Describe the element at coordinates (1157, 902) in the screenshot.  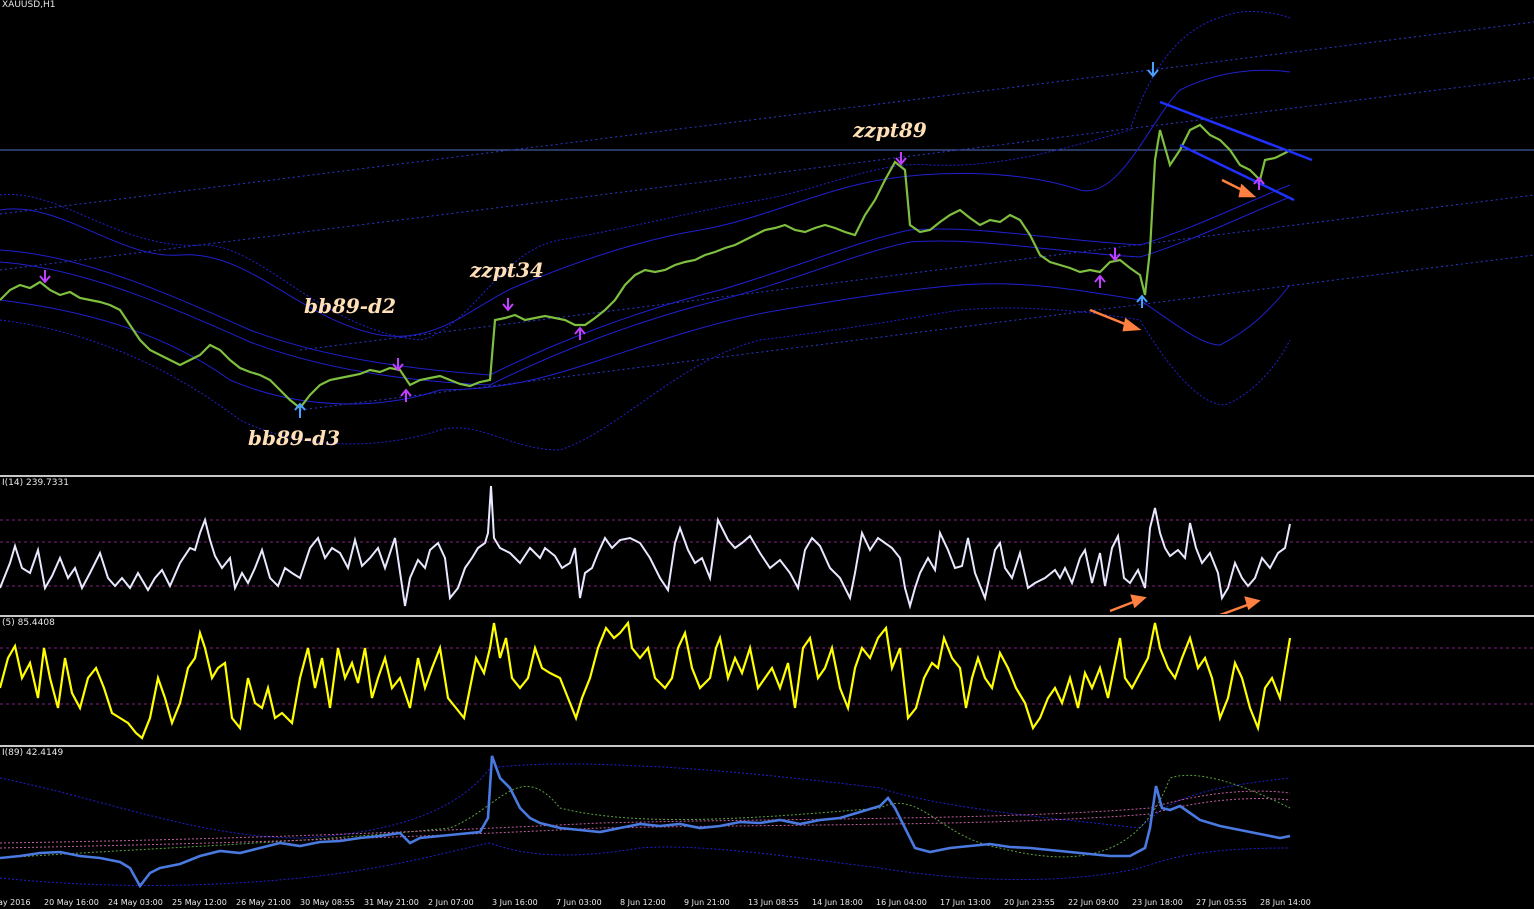
I see `time-tick-18: 23 Jun 18:00` at that location.